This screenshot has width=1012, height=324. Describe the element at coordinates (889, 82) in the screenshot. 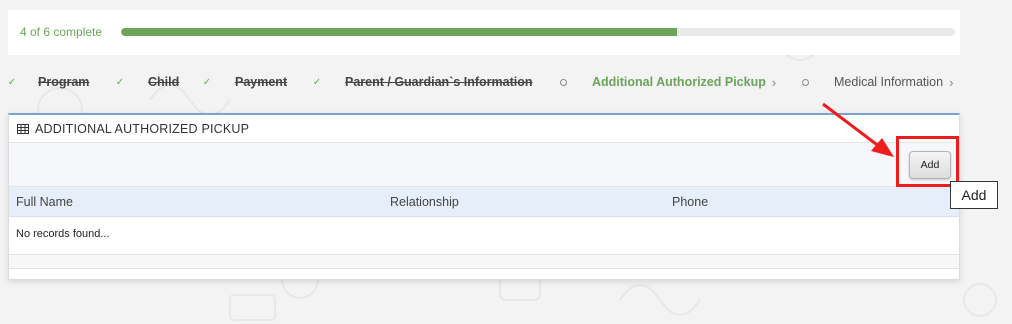

I see `step-label: Medical Information` at that location.